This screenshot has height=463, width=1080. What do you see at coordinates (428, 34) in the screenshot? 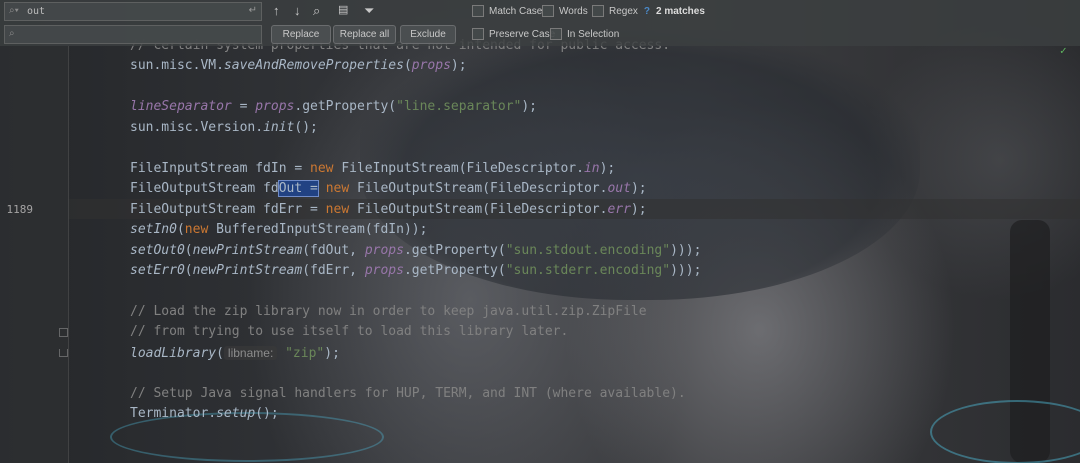
I see `exclude-button: Exclude` at bounding box center [428, 34].